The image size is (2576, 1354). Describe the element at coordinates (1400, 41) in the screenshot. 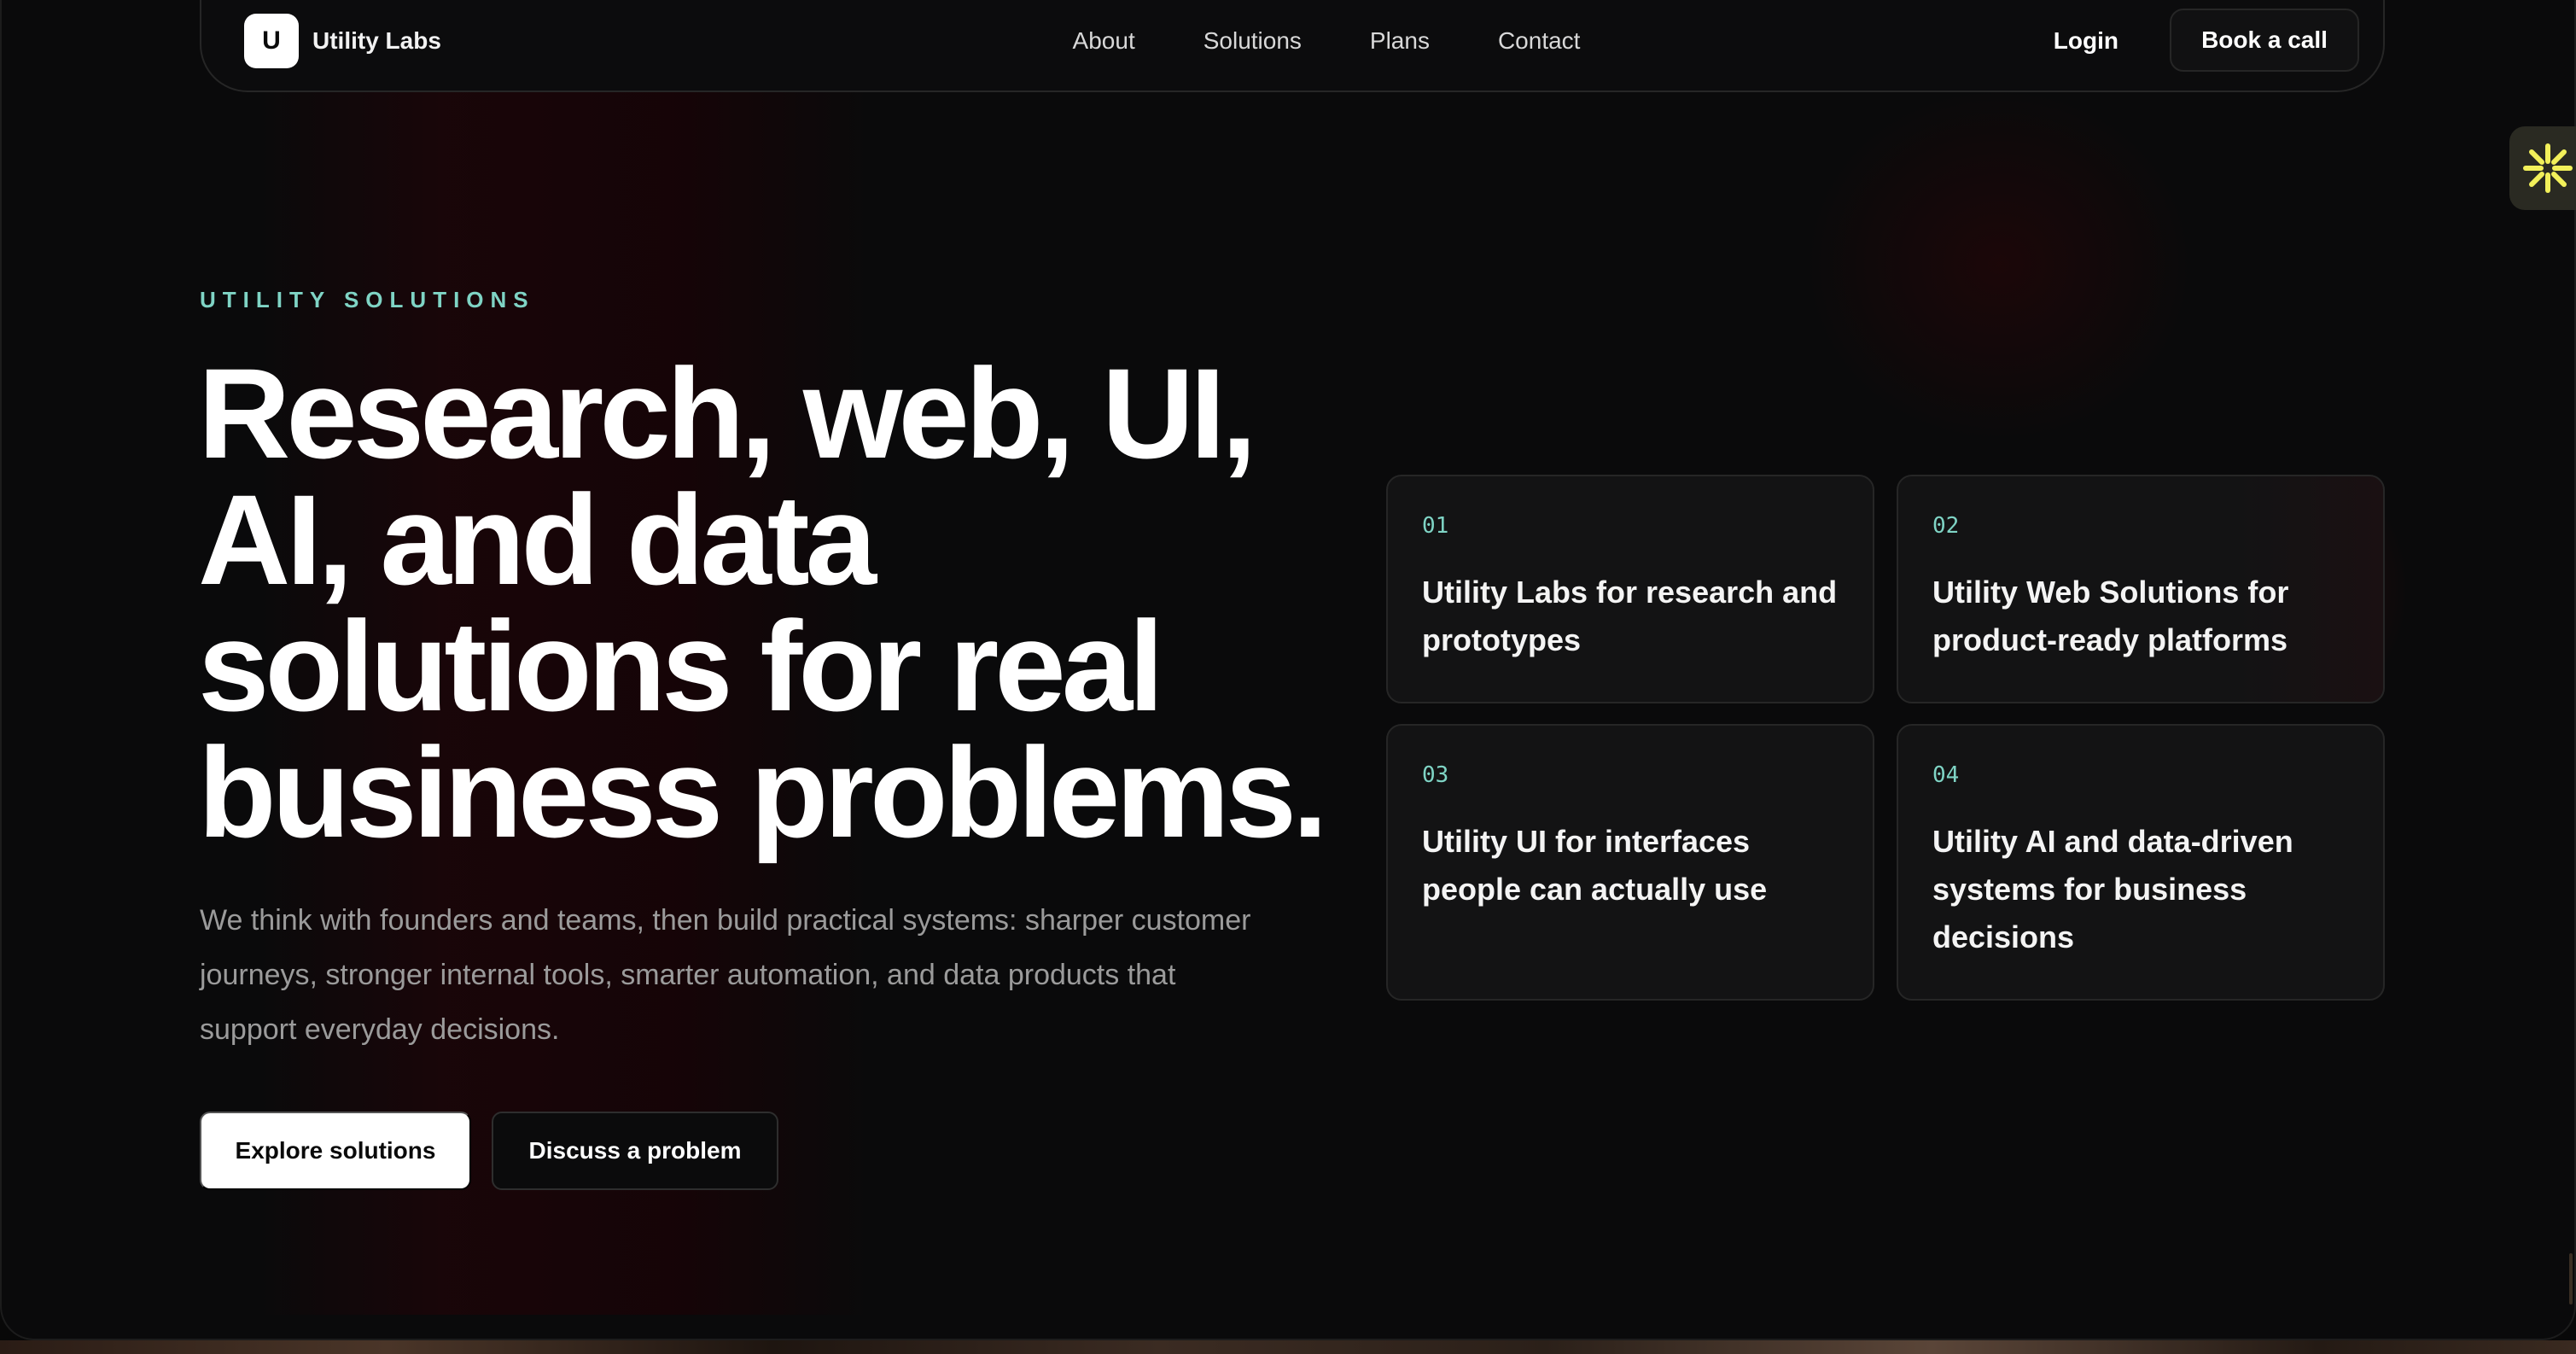

I see `nav-link-plans: Plans` at that location.